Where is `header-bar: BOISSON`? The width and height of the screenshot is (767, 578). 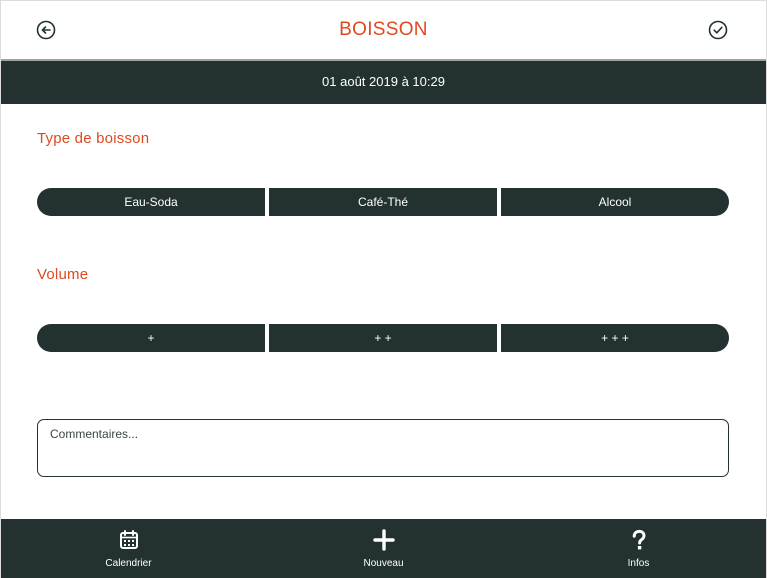 header-bar: BOISSON is located at coordinates (383, 29).